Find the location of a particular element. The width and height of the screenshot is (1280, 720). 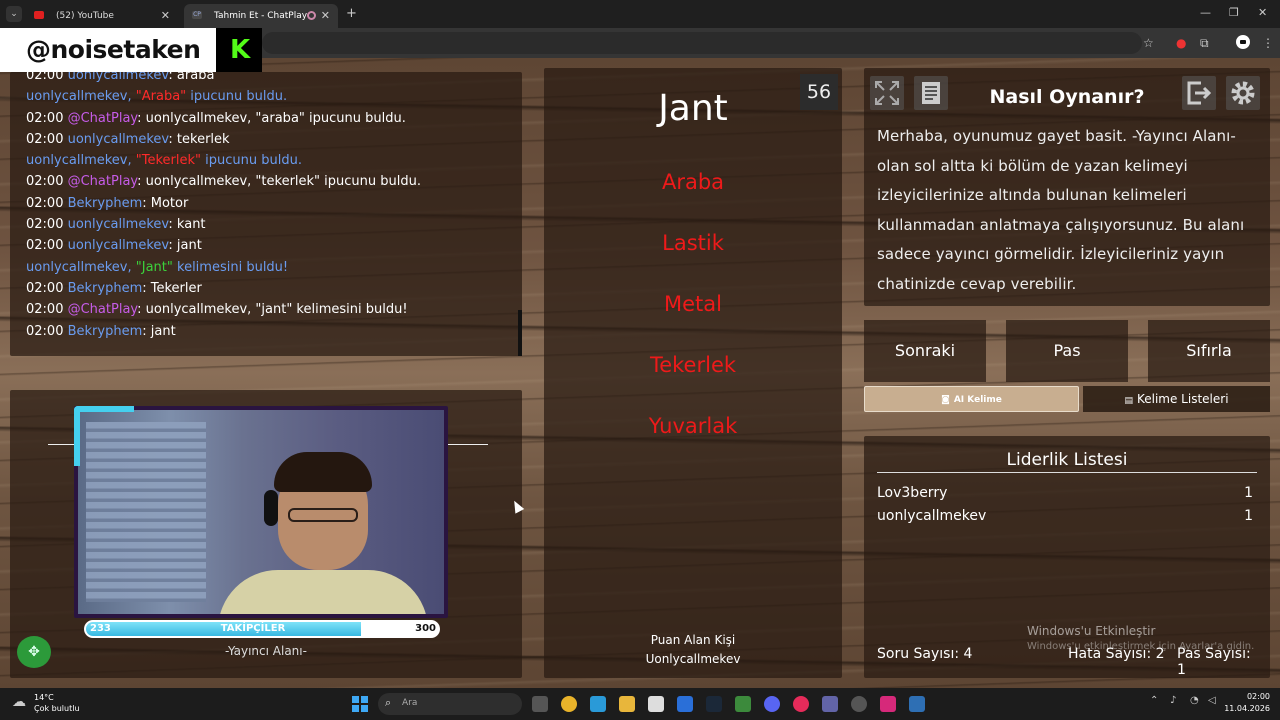

stream-handle-overlay: @noisetaken is located at coordinates (108, 50).